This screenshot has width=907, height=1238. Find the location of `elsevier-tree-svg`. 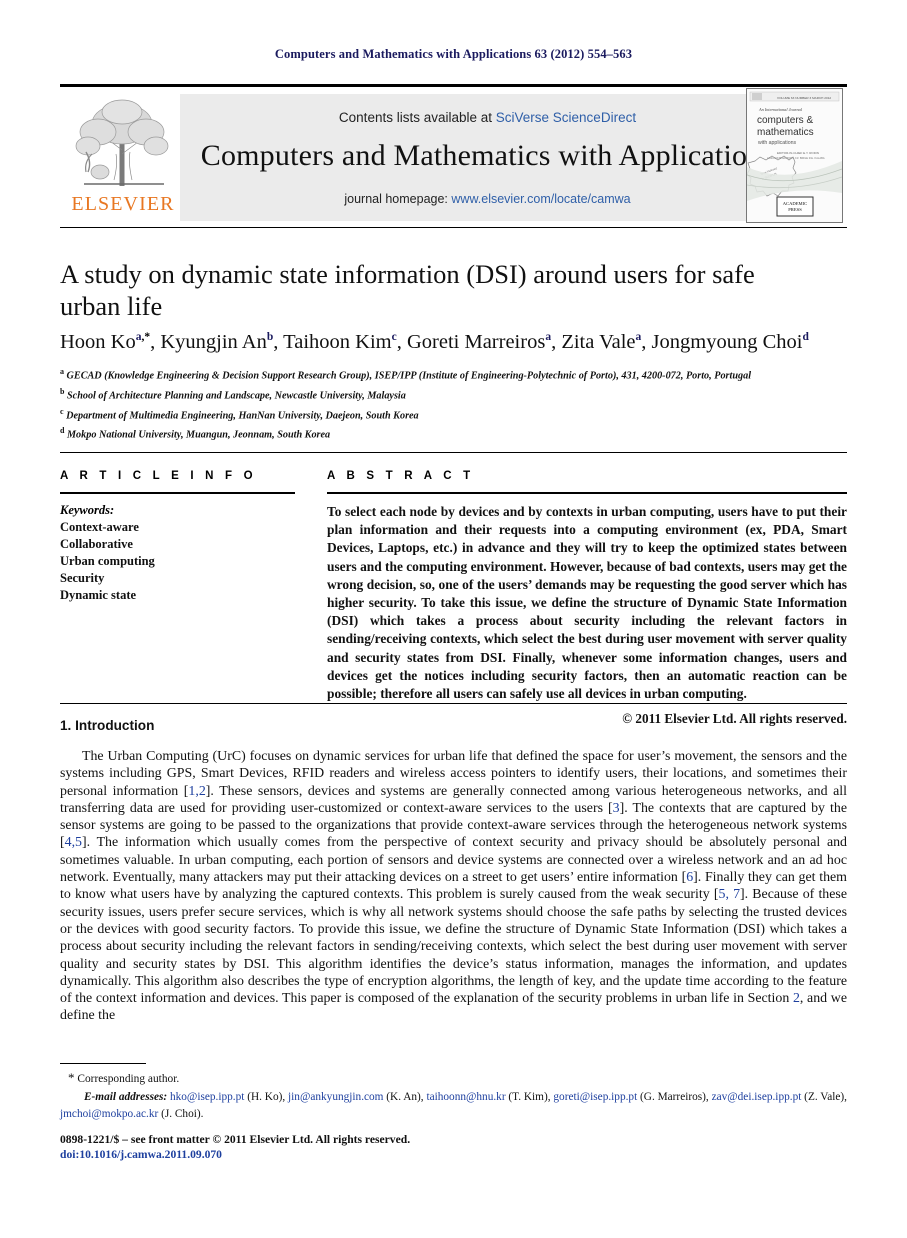

elsevier-tree-svg is located at coordinates (122, 142).